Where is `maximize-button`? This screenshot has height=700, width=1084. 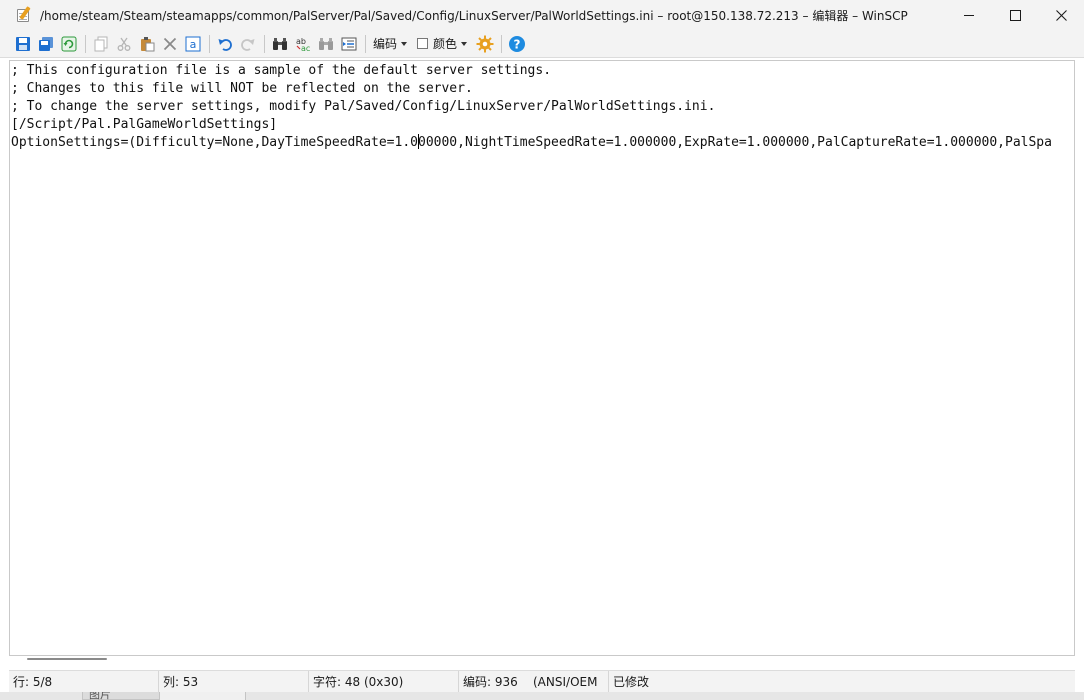 maximize-button is located at coordinates (1015, 15).